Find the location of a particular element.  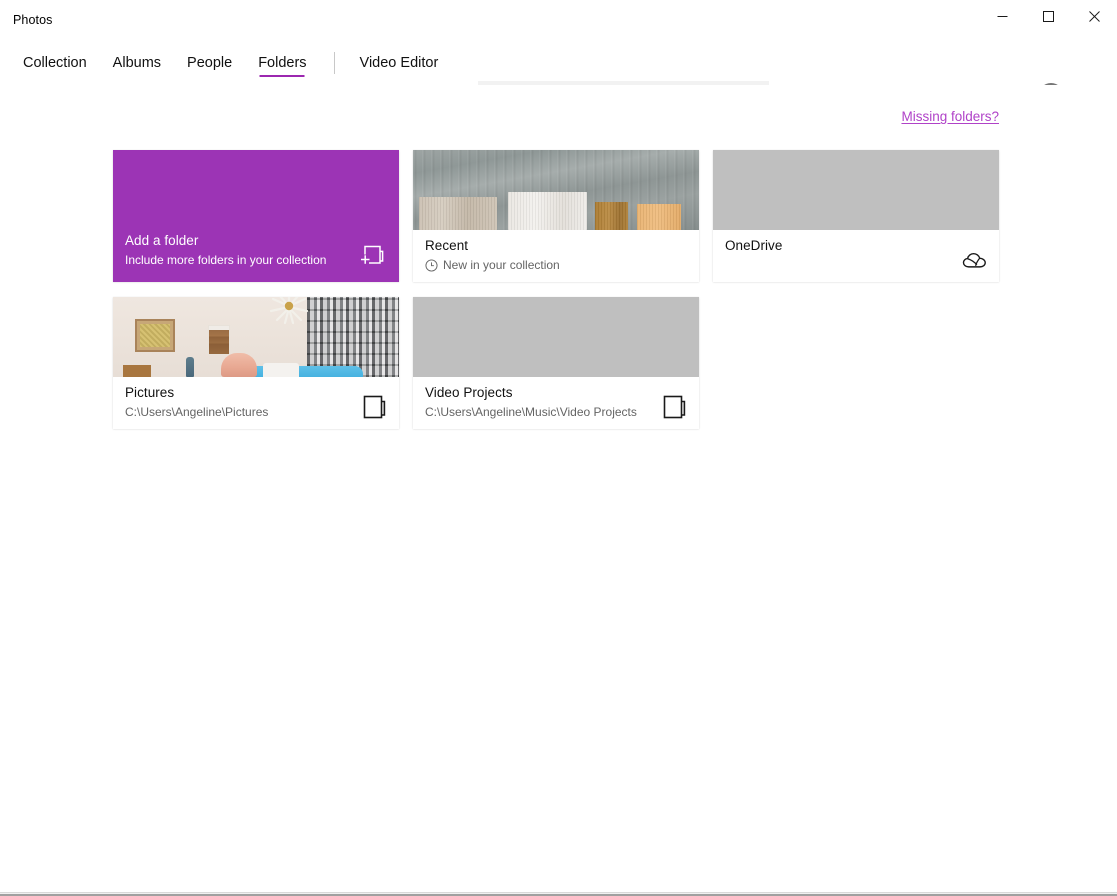

tile-thumbnail-onedrive is located at coordinates (856, 190).